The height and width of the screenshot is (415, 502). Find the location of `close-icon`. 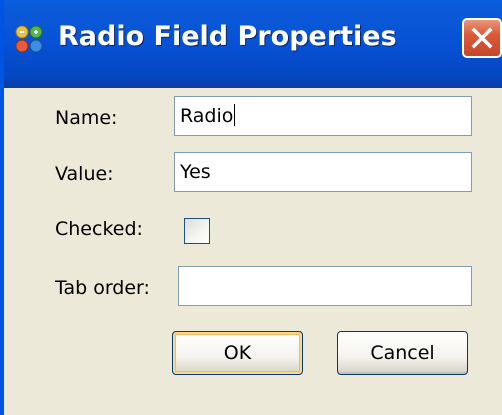

close-icon is located at coordinates (482, 38).